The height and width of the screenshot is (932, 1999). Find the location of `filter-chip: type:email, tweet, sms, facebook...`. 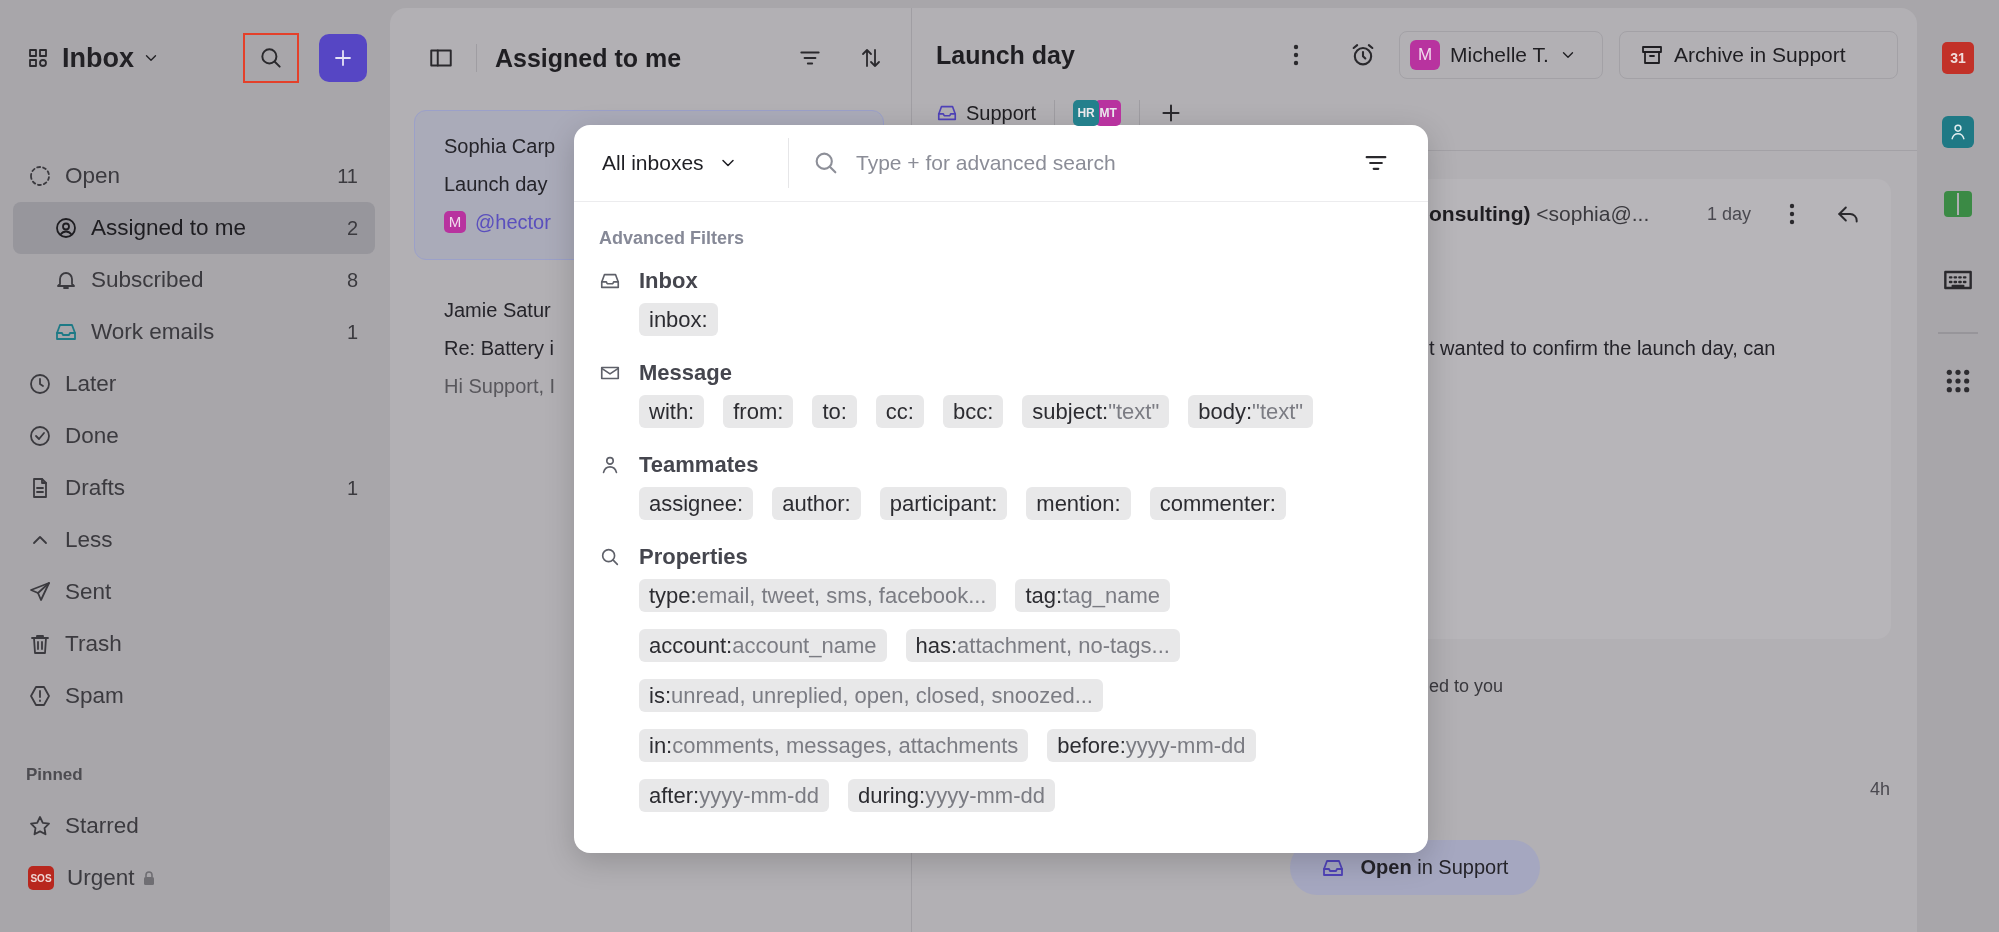

filter-chip: type:email, tweet, sms, facebook... is located at coordinates (818, 595).